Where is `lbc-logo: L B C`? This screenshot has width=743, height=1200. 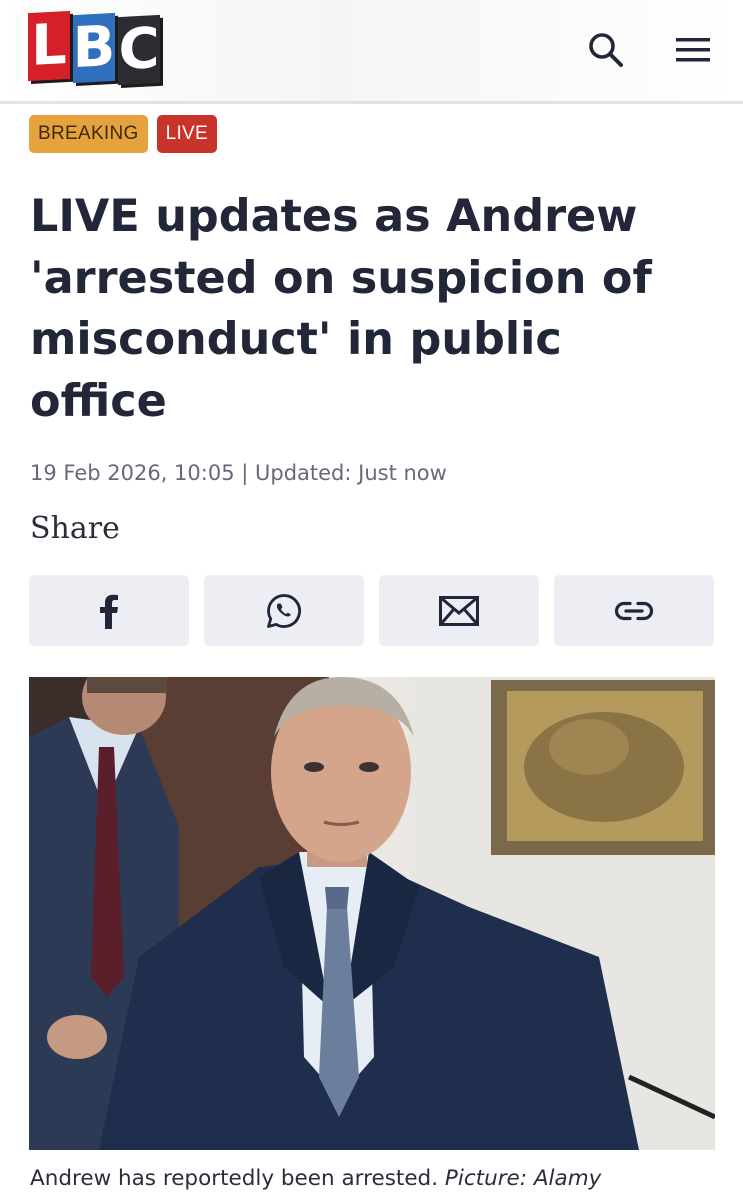
lbc-logo: L B C is located at coordinates (95, 48).